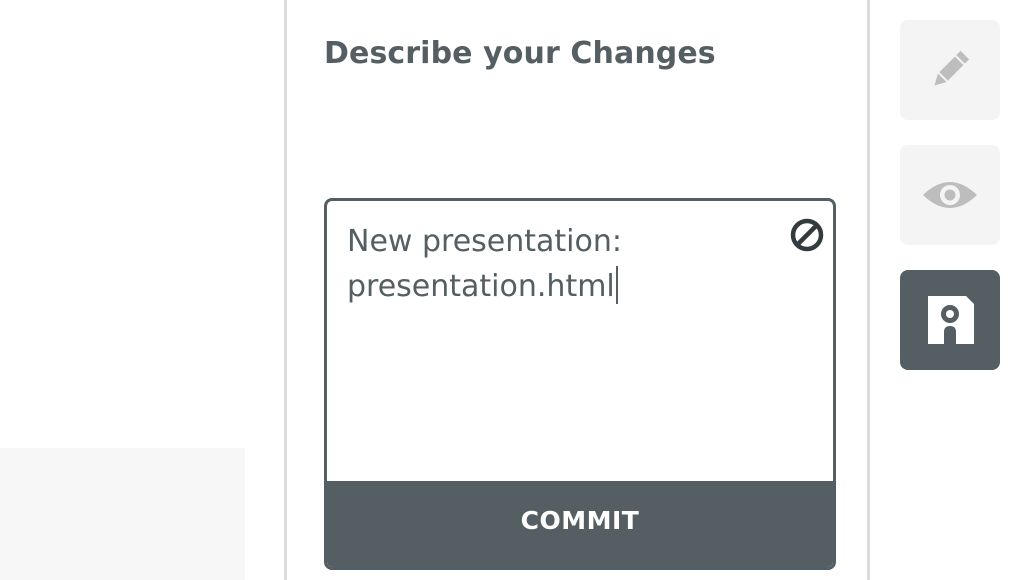  Describe the element at coordinates (520, 53) in the screenshot. I see `panel-title: Describe your Changes` at that location.